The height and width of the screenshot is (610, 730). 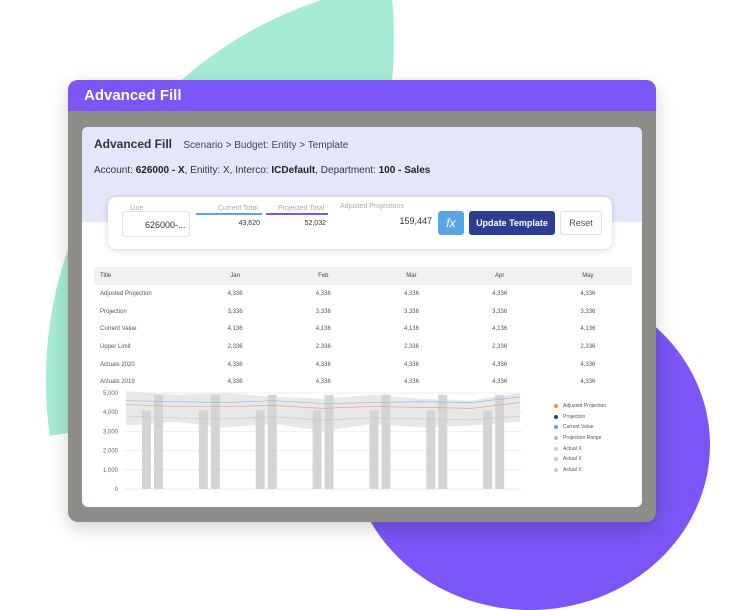 What do you see at coordinates (499, 276) in the screenshot?
I see `column-header: Apr` at bounding box center [499, 276].